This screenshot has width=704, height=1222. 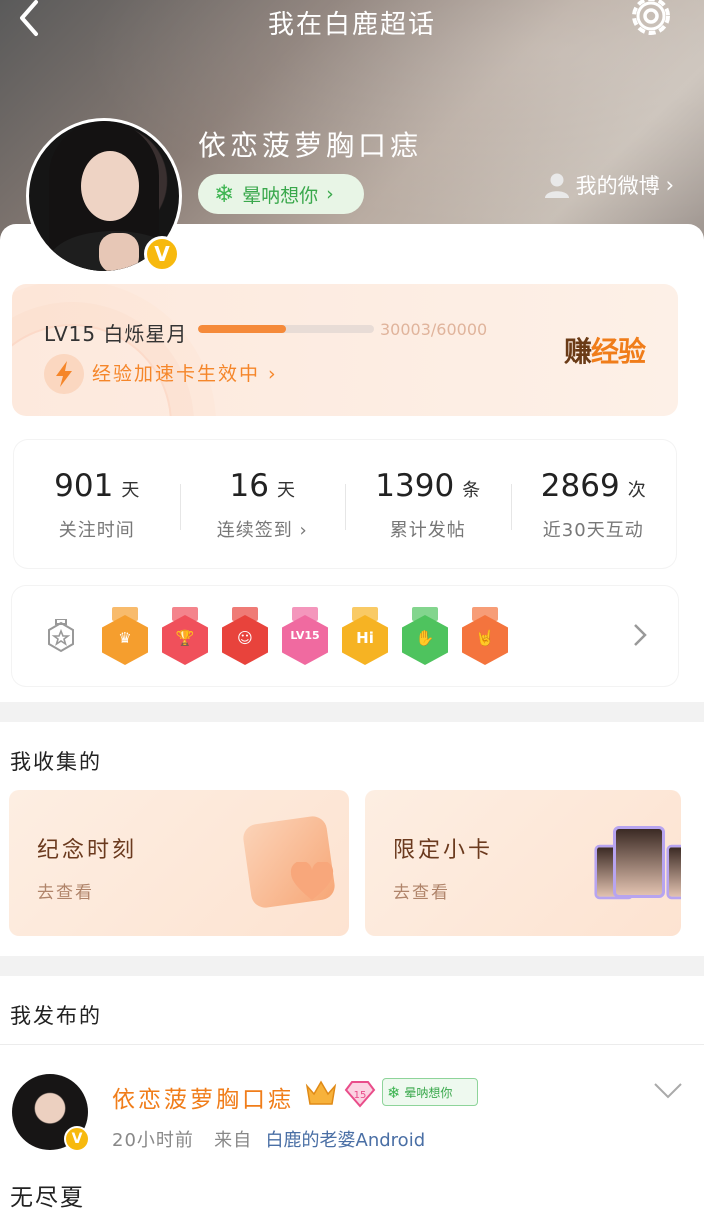 I want to click on level-progress-bar, so click(x=286, y=329).